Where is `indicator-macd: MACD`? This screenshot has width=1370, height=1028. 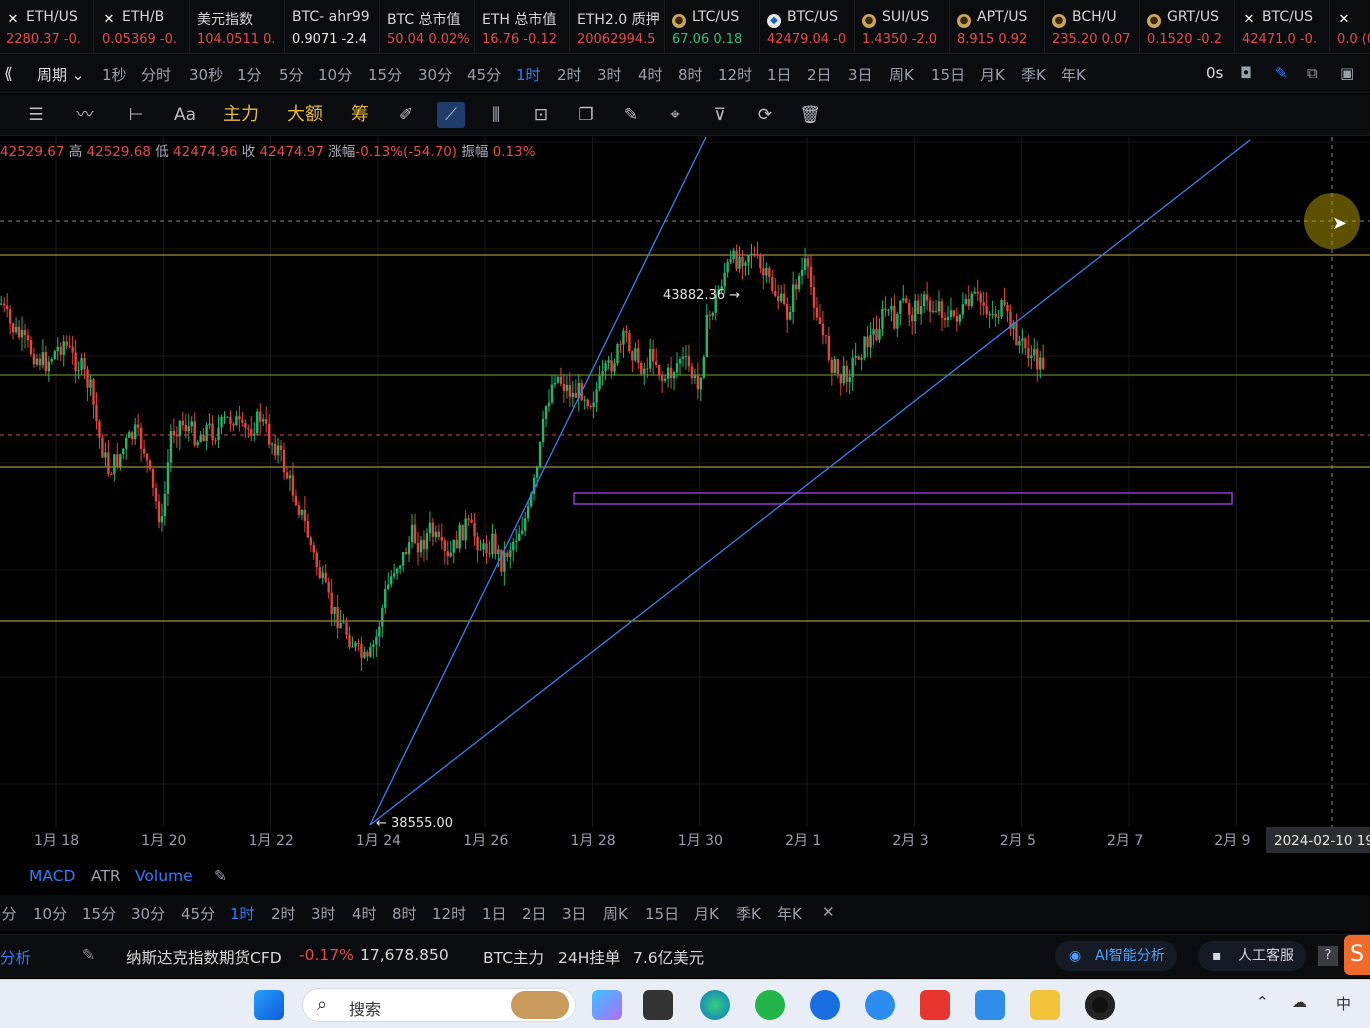 indicator-macd: MACD is located at coordinates (52, 876).